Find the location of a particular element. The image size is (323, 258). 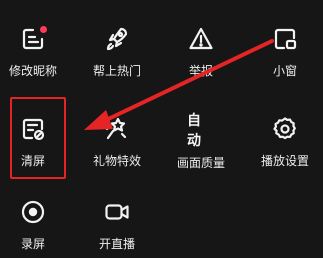

menu-item-gift-effects: 礼物特效 is located at coordinates (117, 129).